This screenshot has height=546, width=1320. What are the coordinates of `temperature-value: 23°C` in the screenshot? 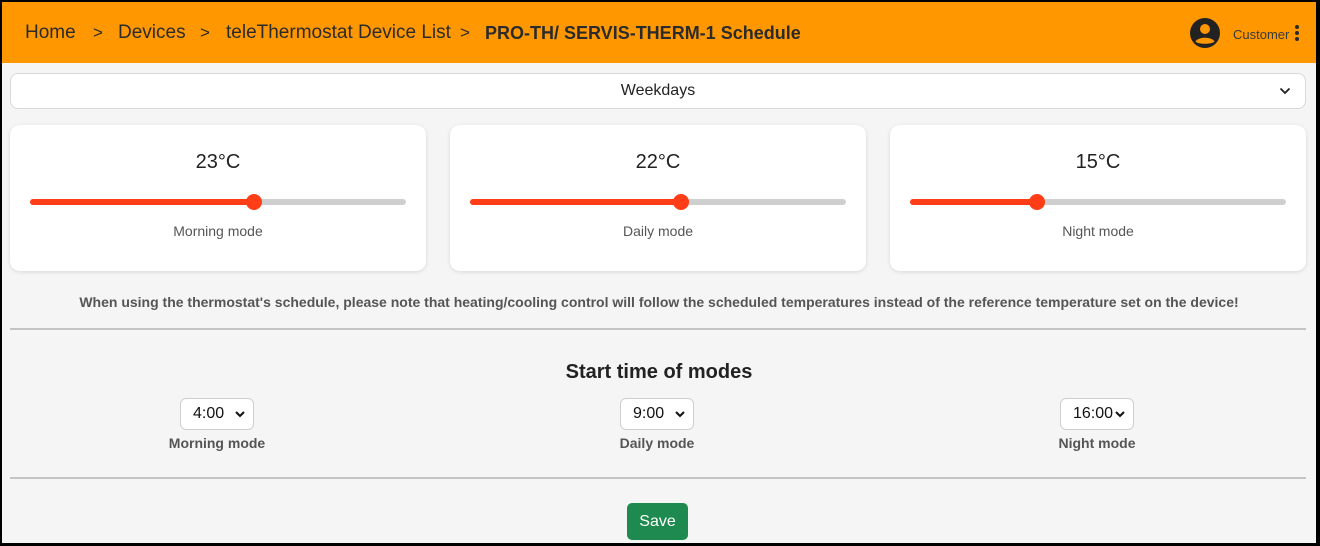 It's located at (218, 162).